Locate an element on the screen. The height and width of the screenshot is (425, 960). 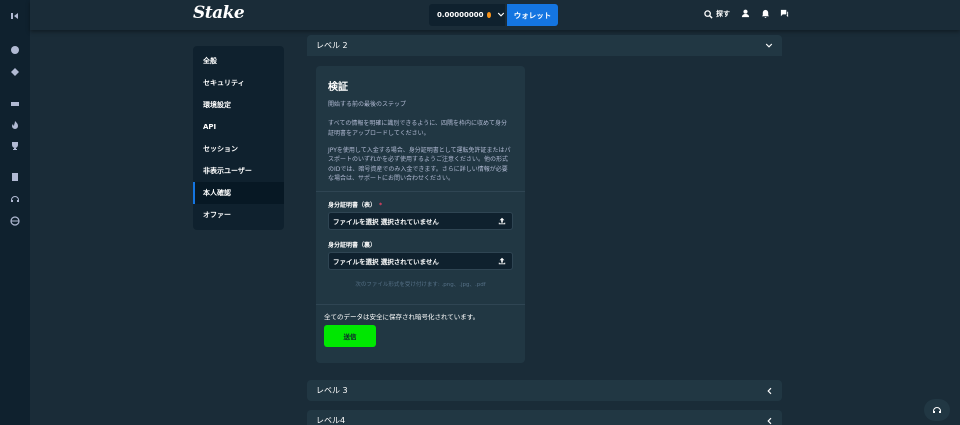
live-support-button is located at coordinates (937, 410).